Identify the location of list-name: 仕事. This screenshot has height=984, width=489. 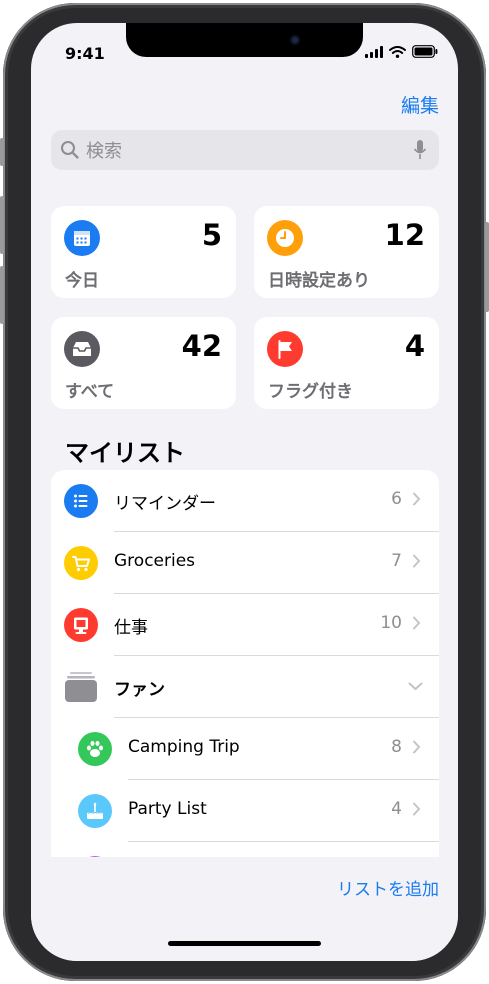
(131, 628).